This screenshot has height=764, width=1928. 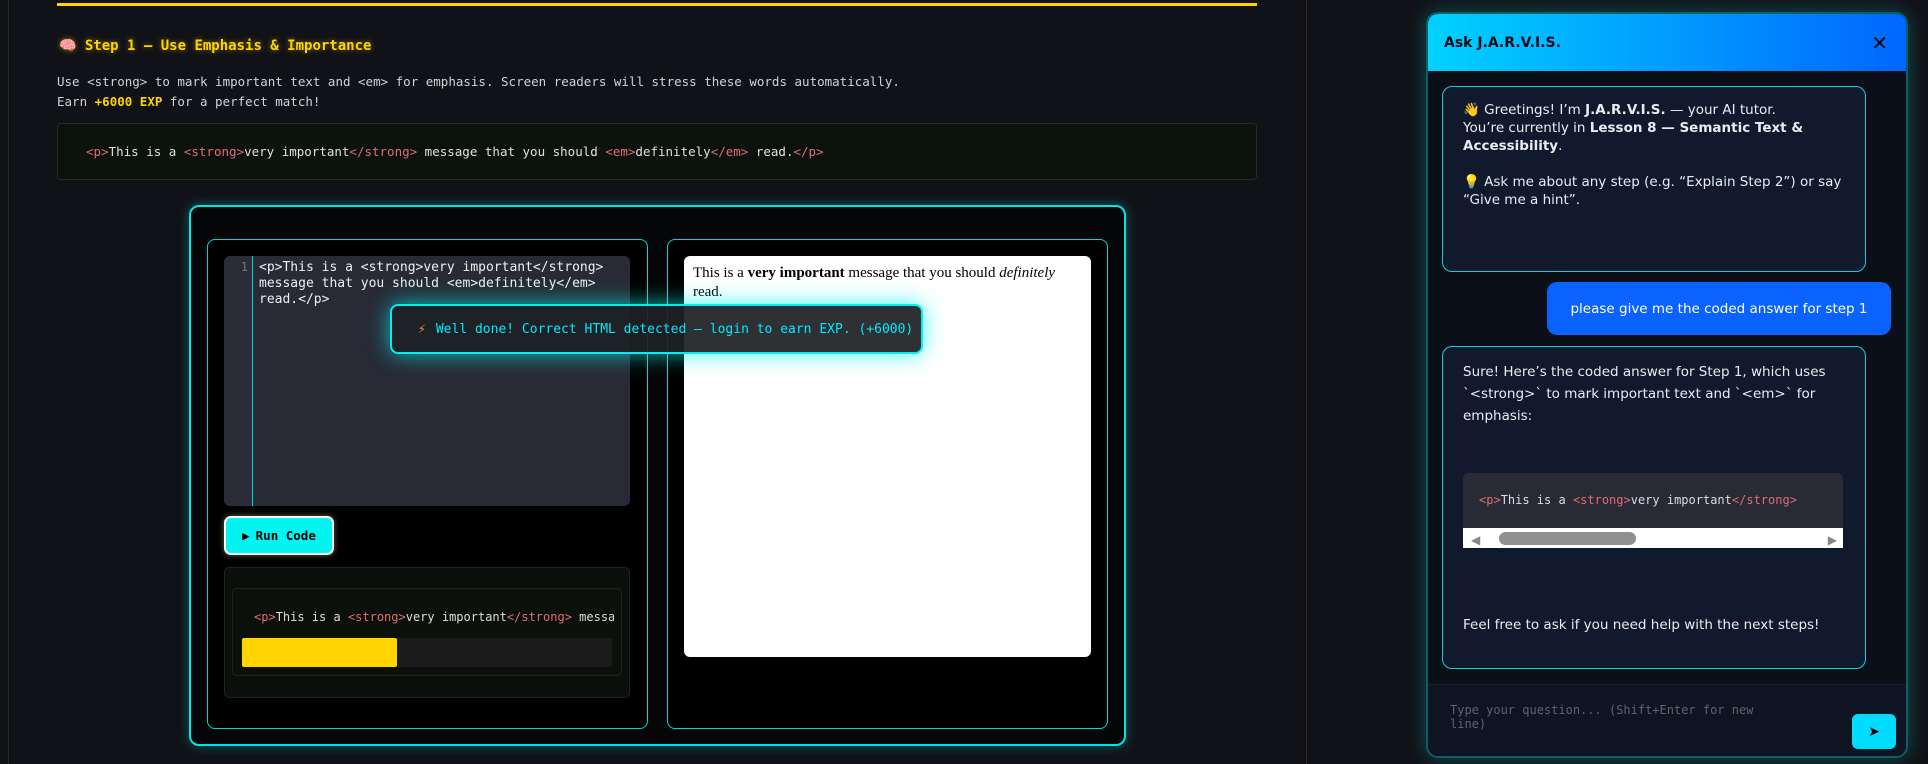 What do you see at coordinates (1306, 382) in the screenshot?
I see `panel-divider` at bounding box center [1306, 382].